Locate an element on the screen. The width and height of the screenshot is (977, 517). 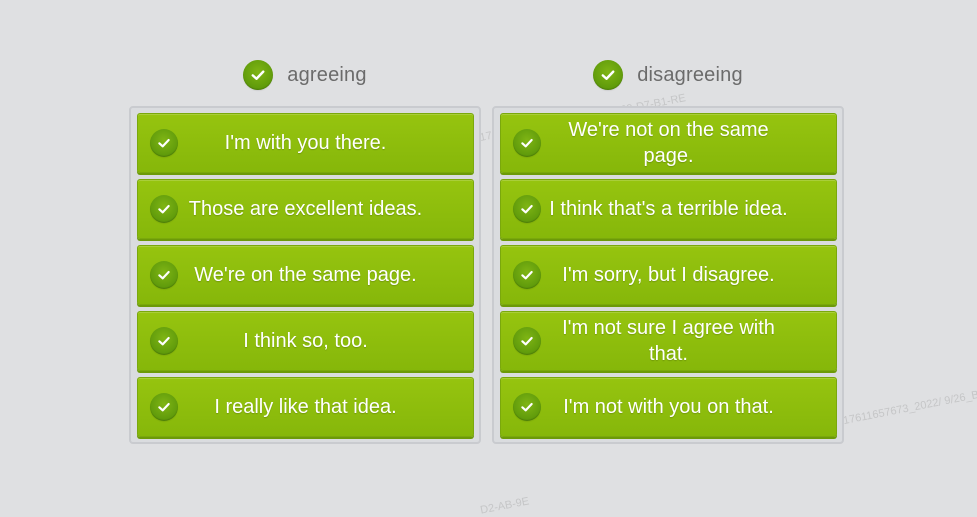
answer-label: I think that's a terrible idea. is located at coordinates (668, 209).